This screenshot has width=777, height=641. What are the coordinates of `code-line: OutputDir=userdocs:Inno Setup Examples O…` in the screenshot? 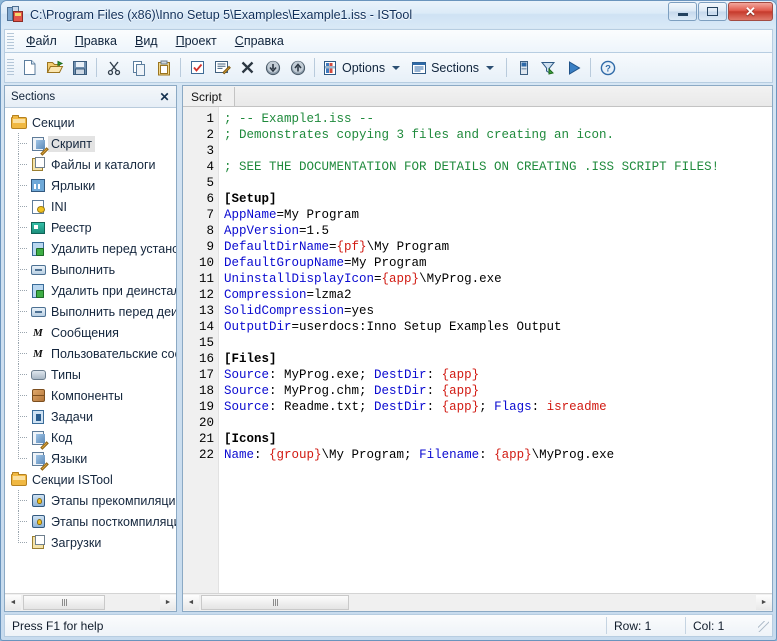 It's located at (498, 327).